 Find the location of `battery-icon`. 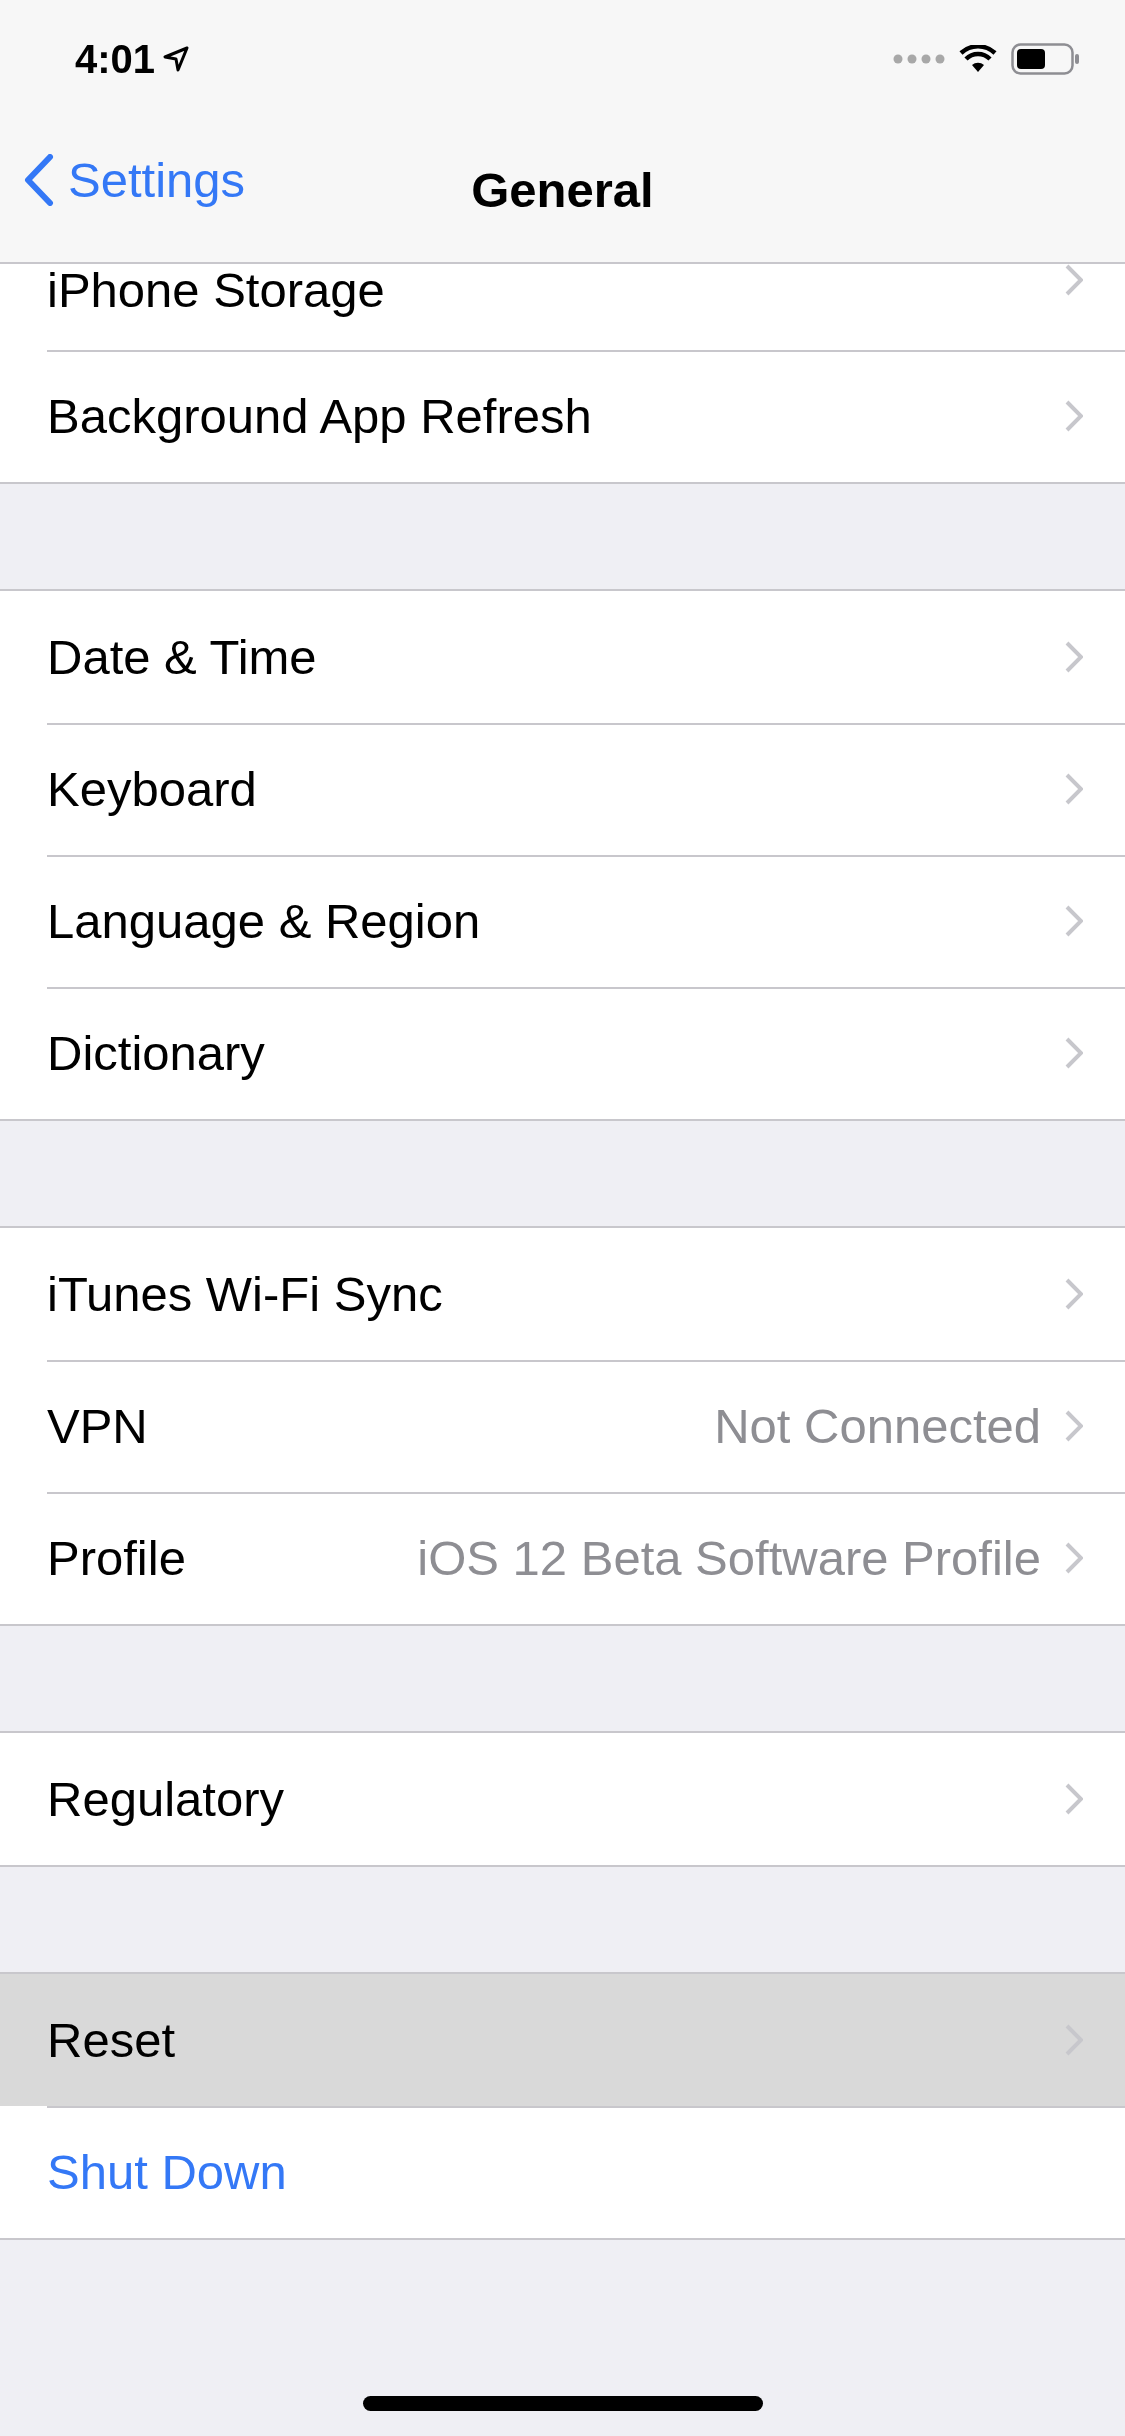

battery-icon is located at coordinates (1046, 59).